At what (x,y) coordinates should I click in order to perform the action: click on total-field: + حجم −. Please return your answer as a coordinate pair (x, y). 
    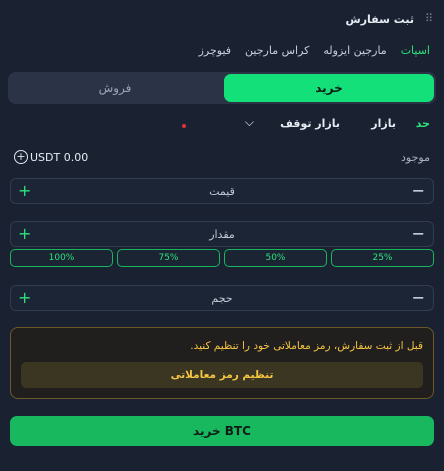
    Looking at the image, I should click on (222, 298).